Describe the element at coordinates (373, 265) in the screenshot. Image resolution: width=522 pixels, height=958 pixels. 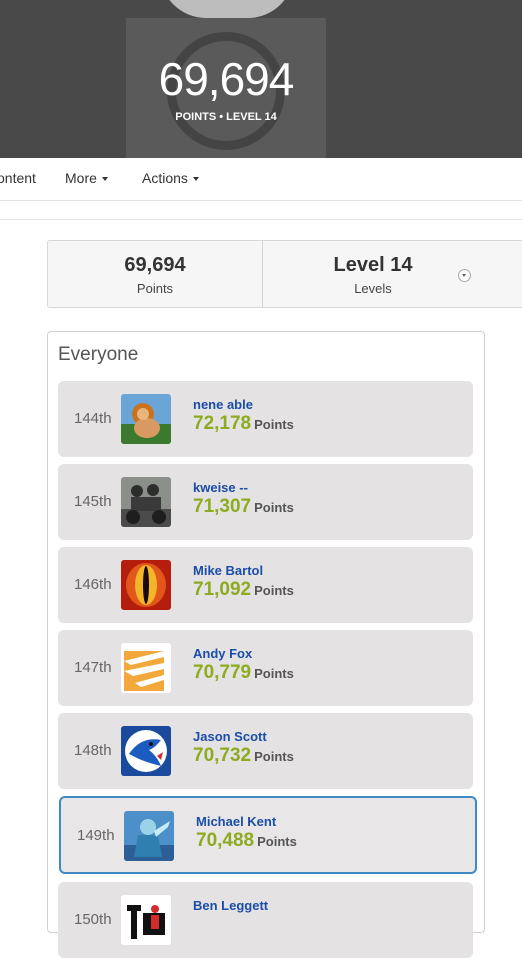
I see `stat-level-value: Level 14` at that location.